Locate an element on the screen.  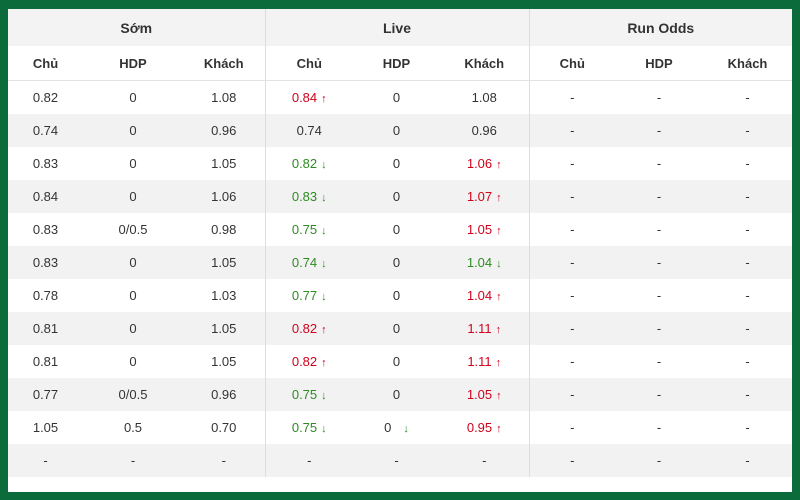
live-home-value: 0.82 is located at coordinates (304, 328).